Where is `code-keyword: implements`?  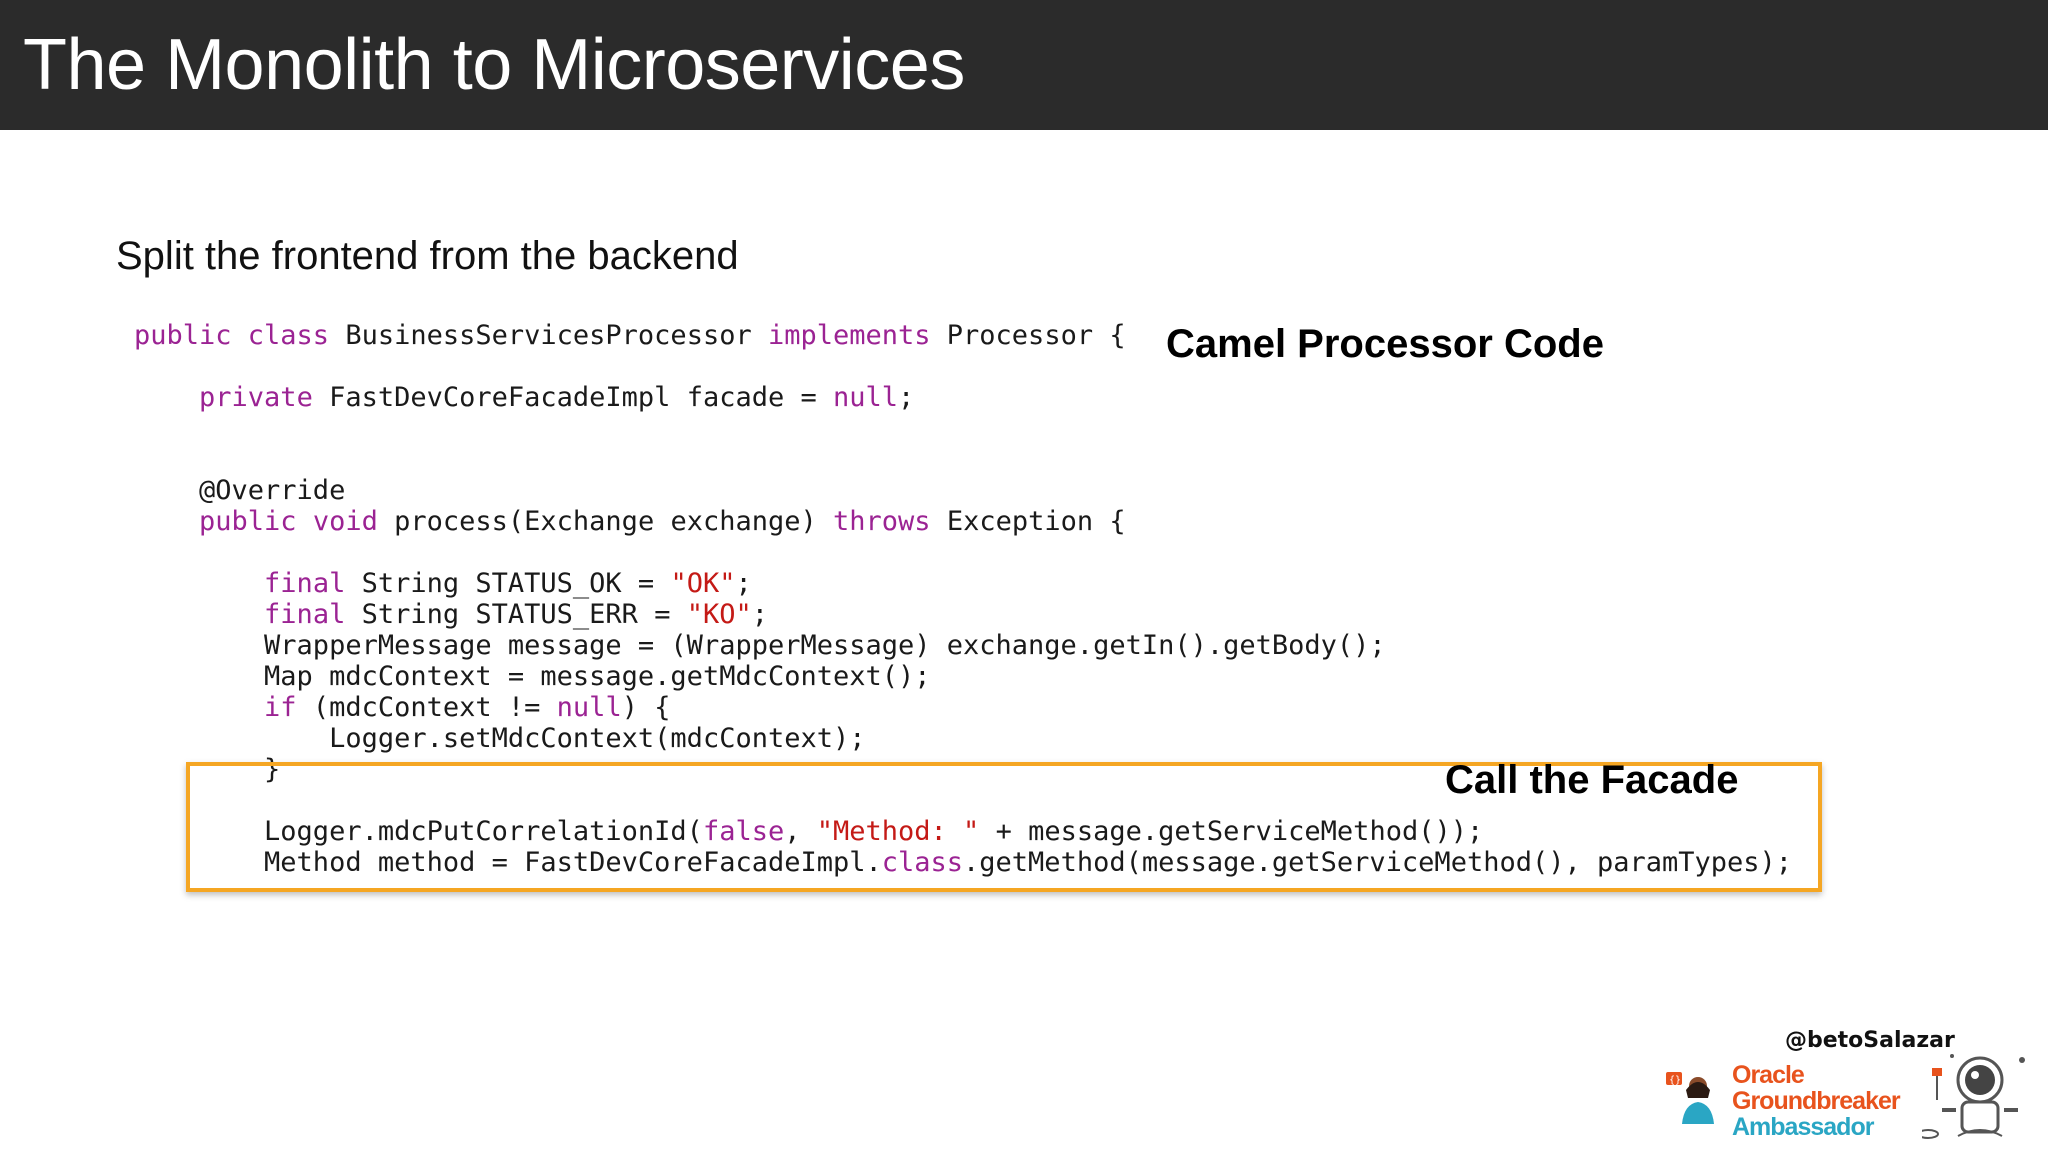 code-keyword: implements is located at coordinates (857, 335).